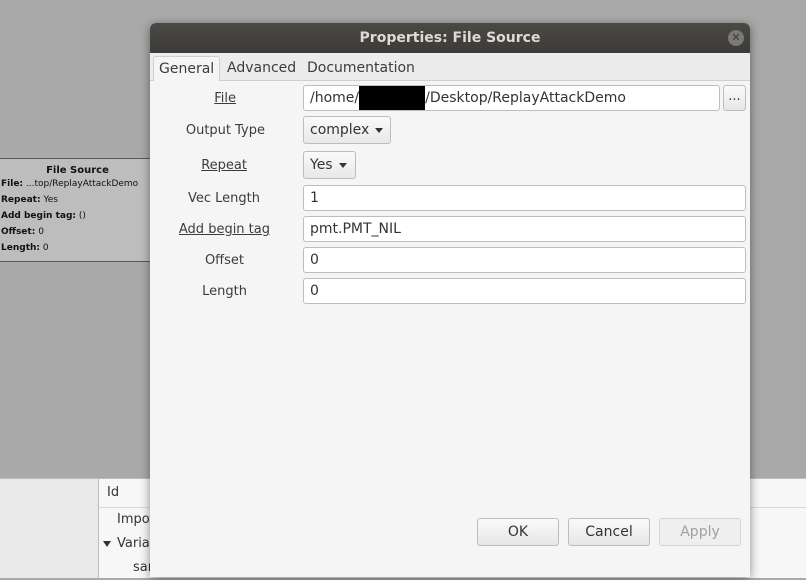  Describe the element at coordinates (187, 68) in the screenshot. I see `tab-general: General` at that location.